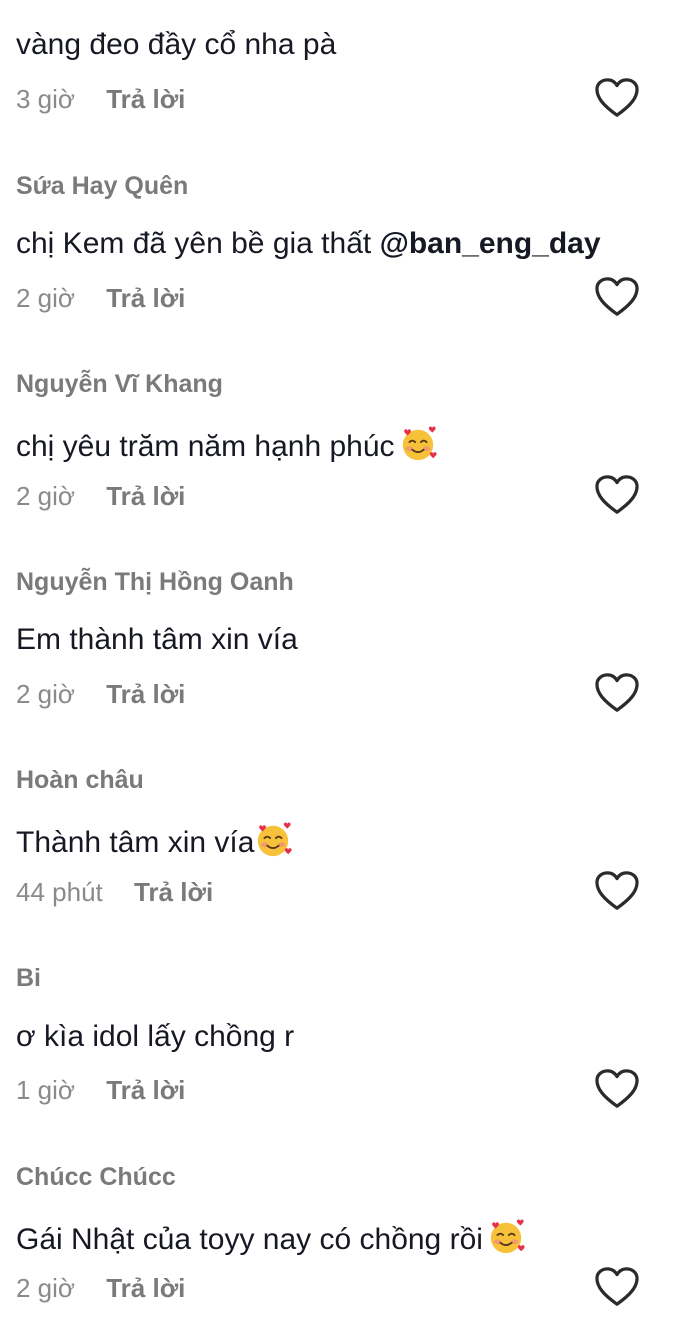 This screenshot has width=700, height=1336. Describe the element at coordinates (96, 1177) in the screenshot. I see `comment-username: Chúcc Chúcc` at that location.